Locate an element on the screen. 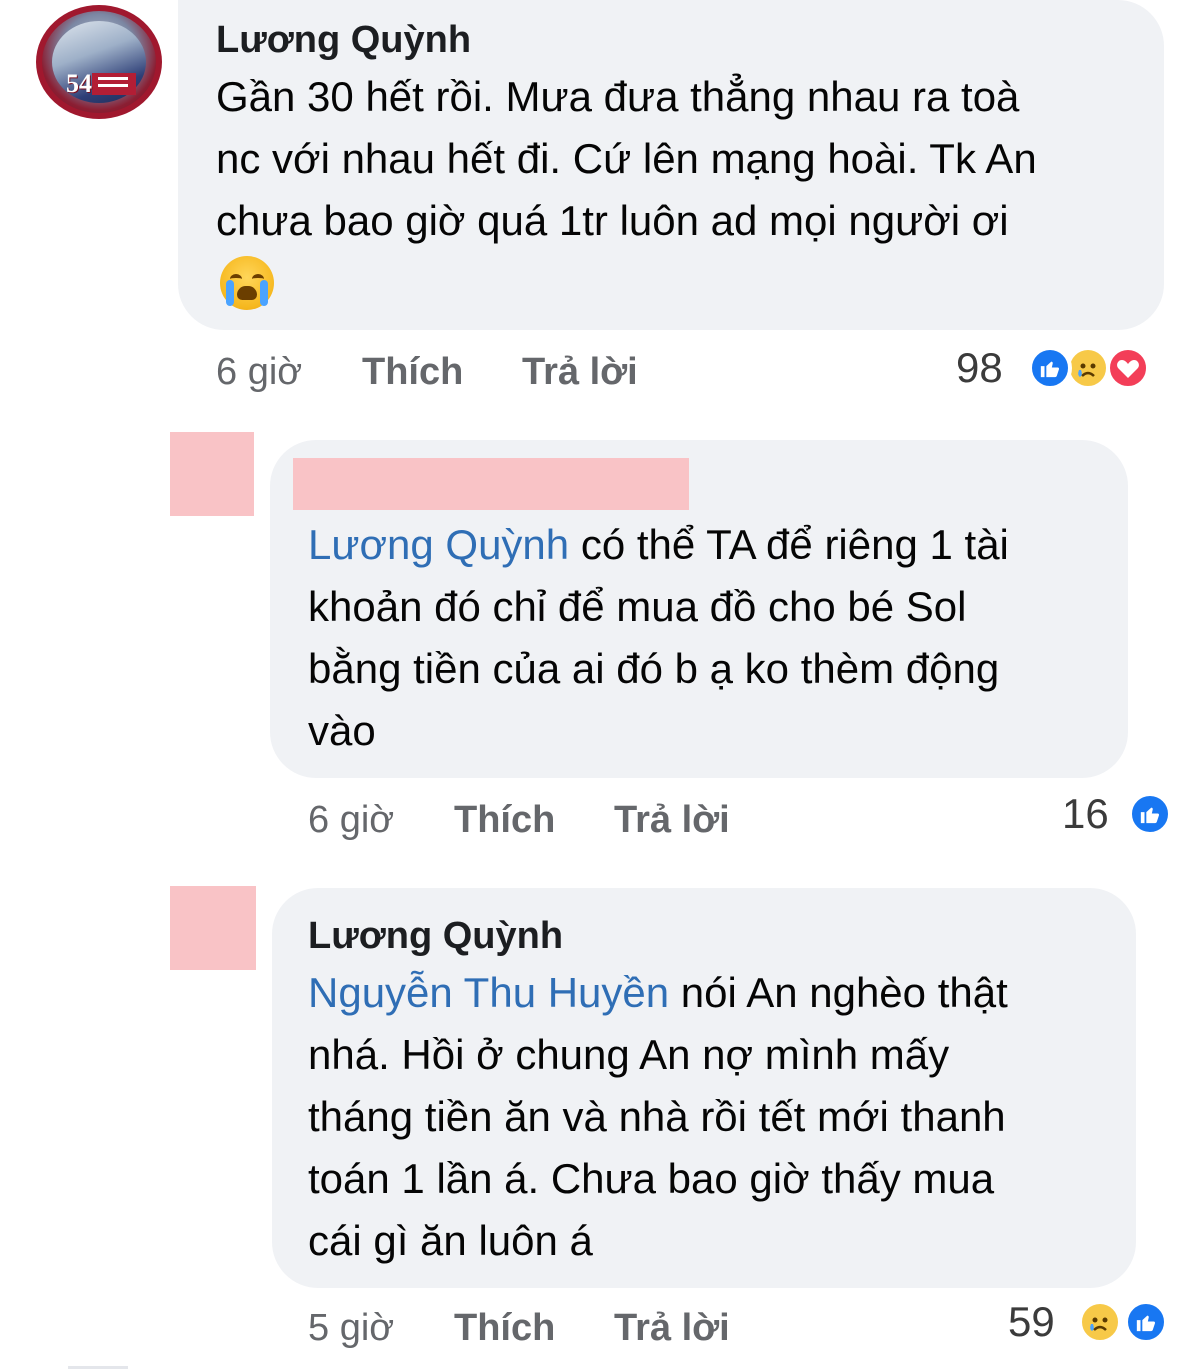 This screenshot has width=1200, height=1369. comment-line: tháng tiền ăn và nhà rồi tết mới thanh is located at coordinates (657, 1116).